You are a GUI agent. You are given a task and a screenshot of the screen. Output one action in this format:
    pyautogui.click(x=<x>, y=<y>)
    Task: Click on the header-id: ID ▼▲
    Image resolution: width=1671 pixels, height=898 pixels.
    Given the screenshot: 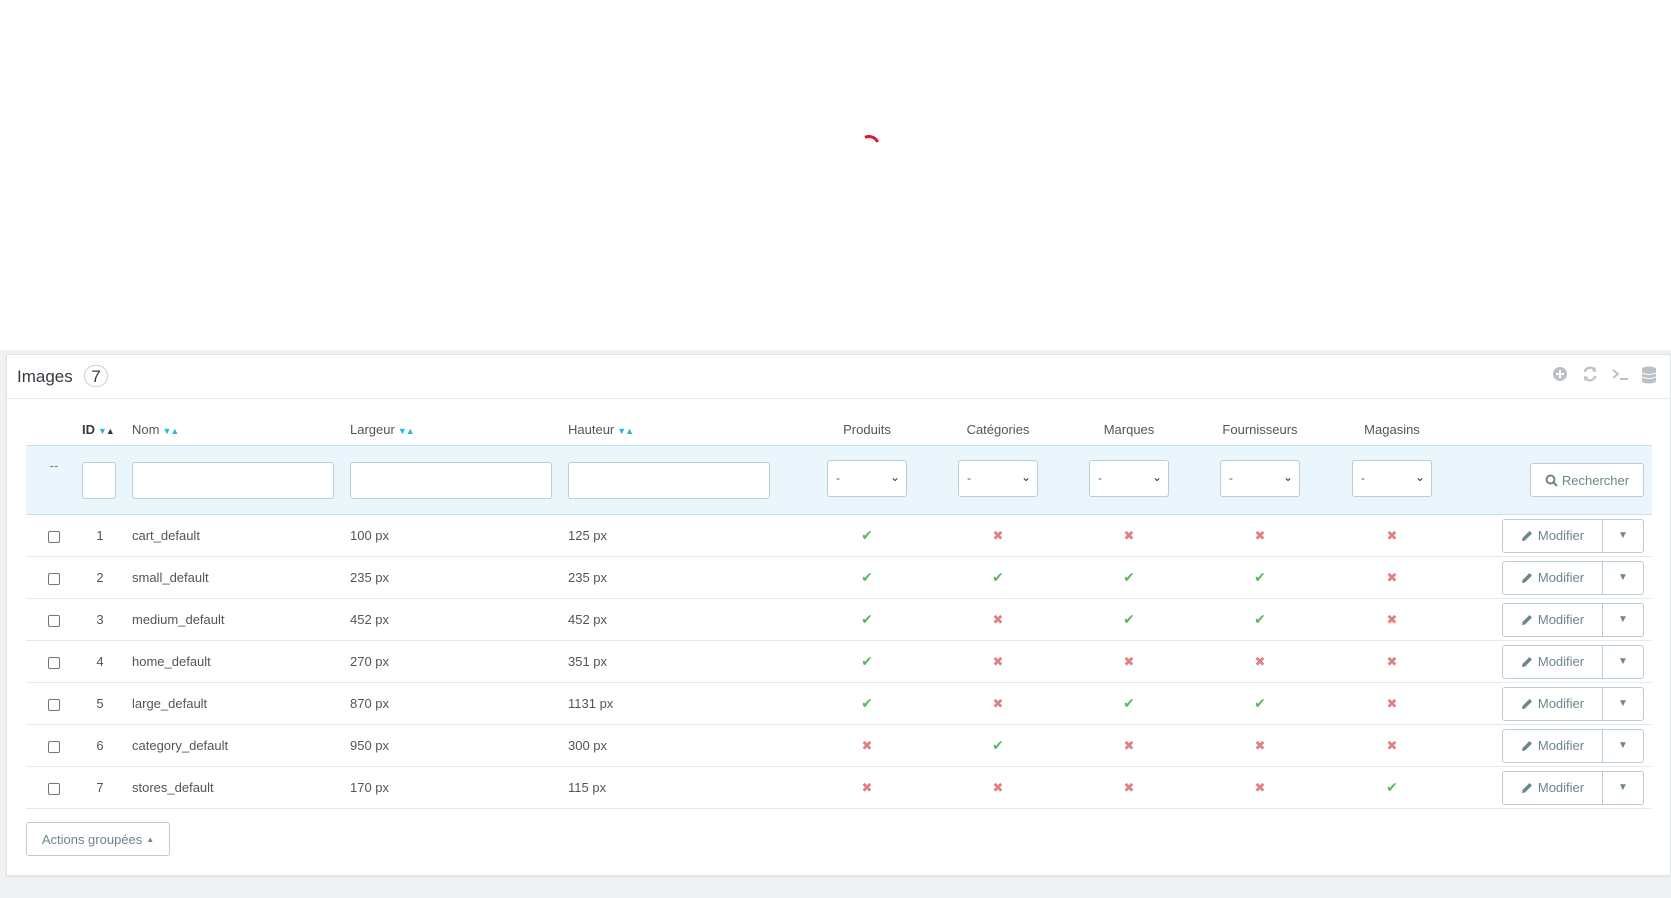 What is the action you would take?
    pyautogui.click(x=107, y=429)
    